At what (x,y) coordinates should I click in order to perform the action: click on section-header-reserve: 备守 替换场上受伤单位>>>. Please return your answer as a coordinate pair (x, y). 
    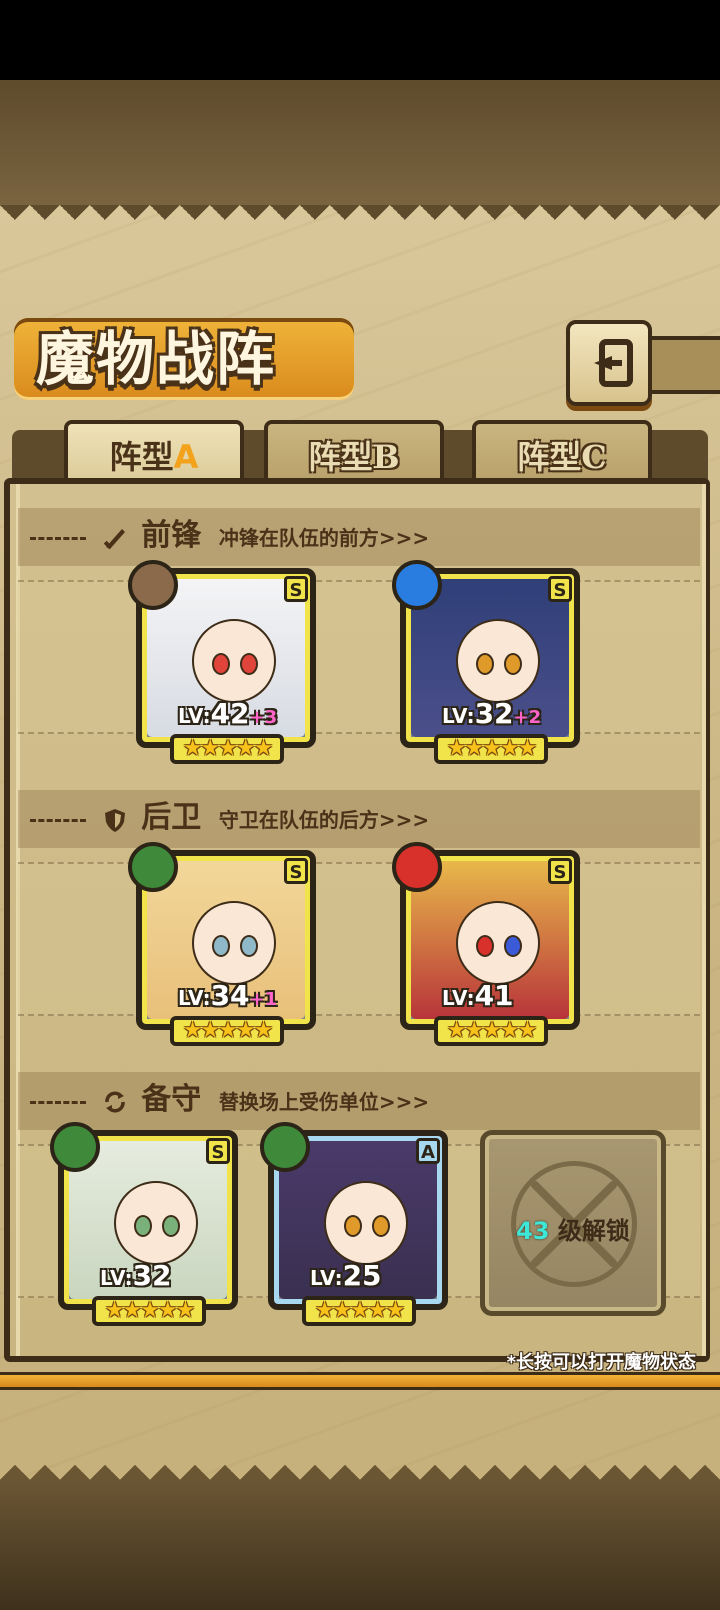
    Looking at the image, I should click on (229, 1100).